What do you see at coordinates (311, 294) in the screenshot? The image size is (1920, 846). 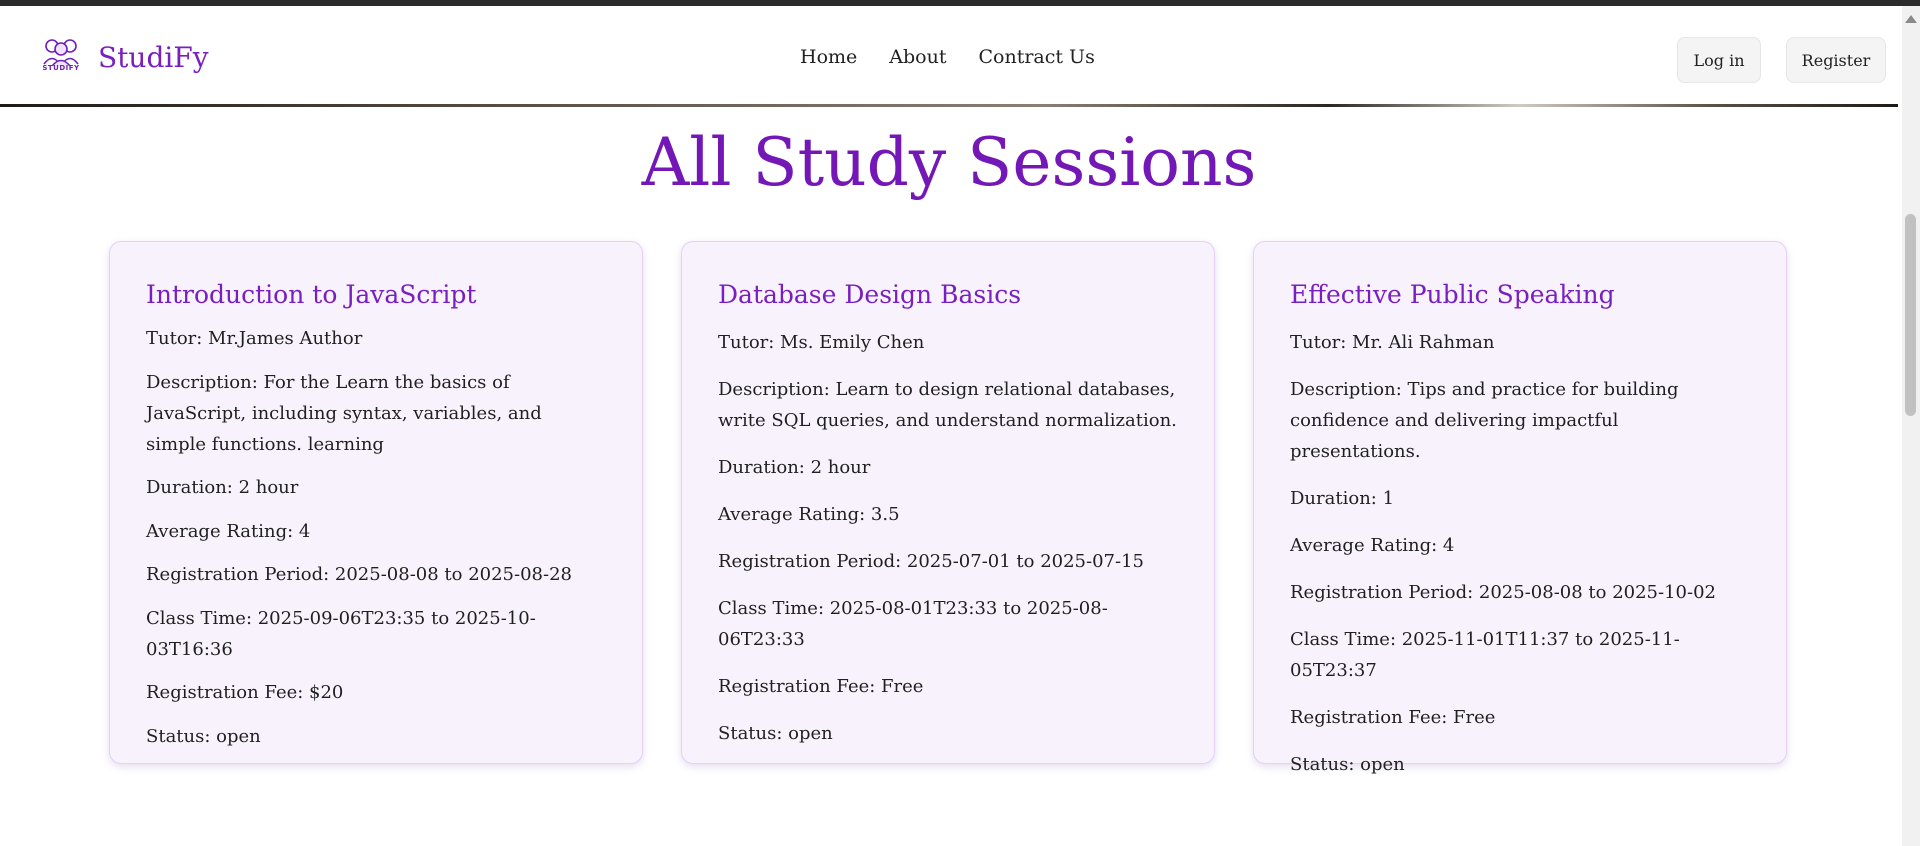 I see `session-title: Introduction to JavaScript` at bounding box center [311, 294].